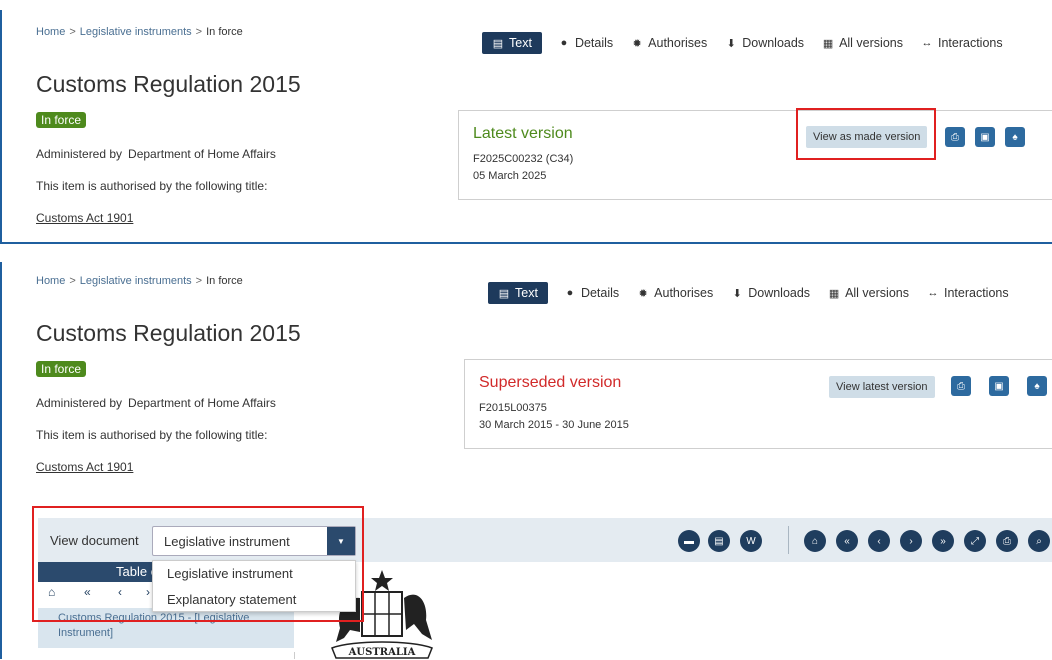  What do you see at coordinates (943, 541) in the screenshot?
I see `double-right-icon: »` at bounding box center [943, 541].